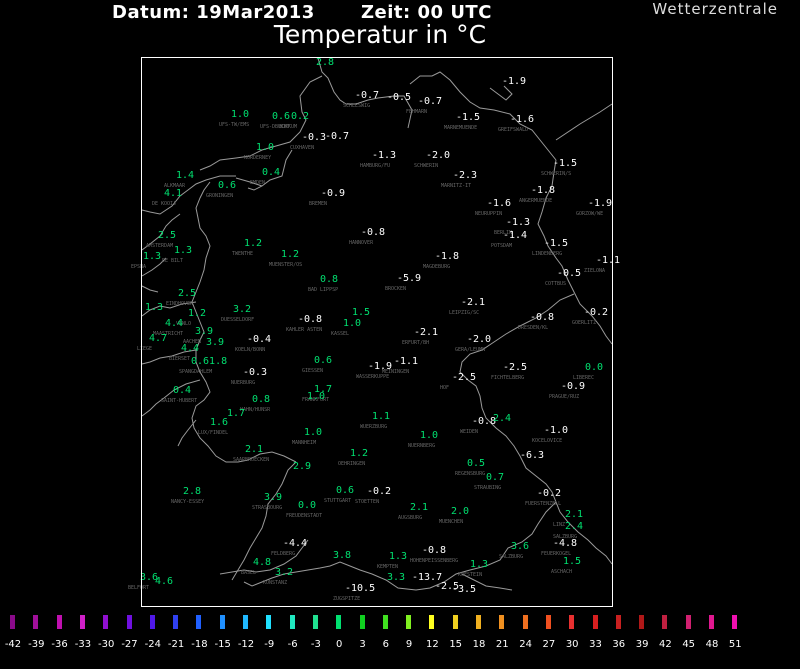 The height and width of the screenshot is (669, 800). Describe the element at coordinates (735, 644) in the screenshot. I see `legend-tick: 51` at that location.